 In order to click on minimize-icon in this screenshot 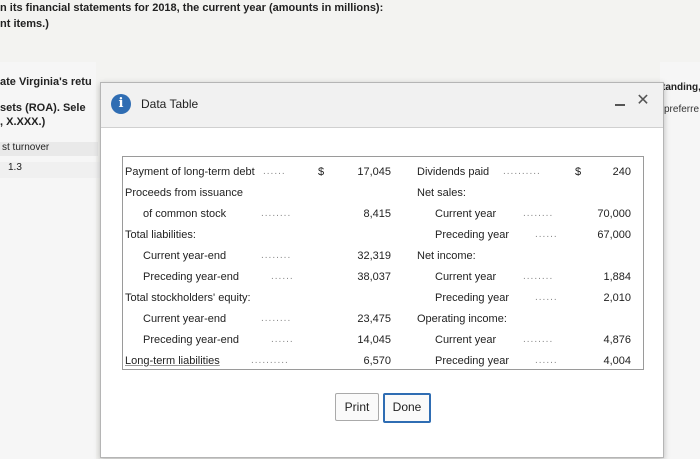, I will do `click(620, 102)`.